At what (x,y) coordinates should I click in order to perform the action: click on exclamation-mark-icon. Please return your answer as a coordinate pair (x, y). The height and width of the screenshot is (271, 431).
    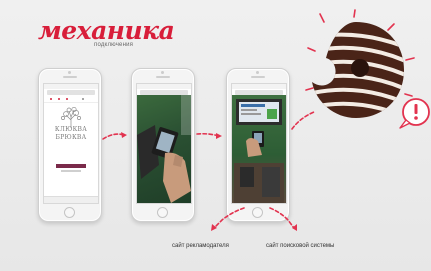
    Looking at the image, I should click on (414, 113).